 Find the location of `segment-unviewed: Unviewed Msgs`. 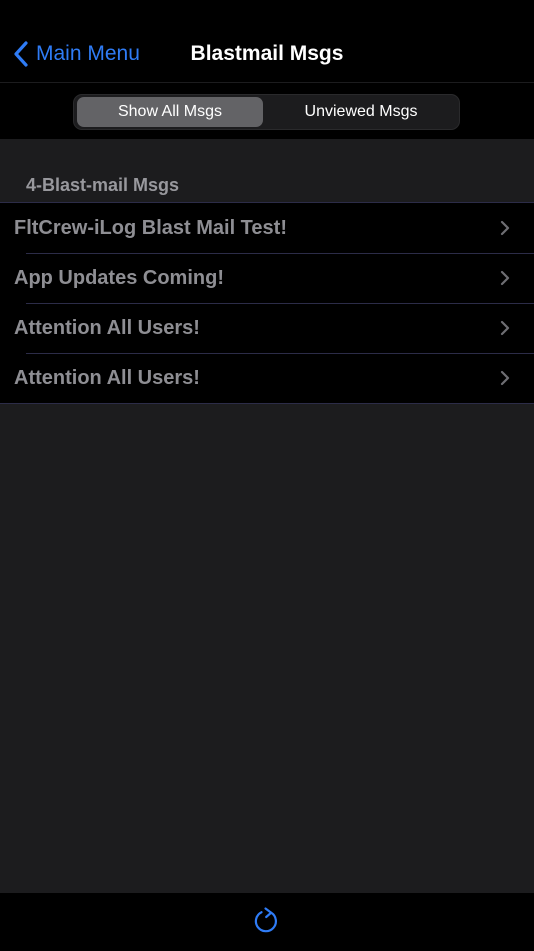

segment-unviewed: Unviewed Msgs is located at coordinates (361, 112).